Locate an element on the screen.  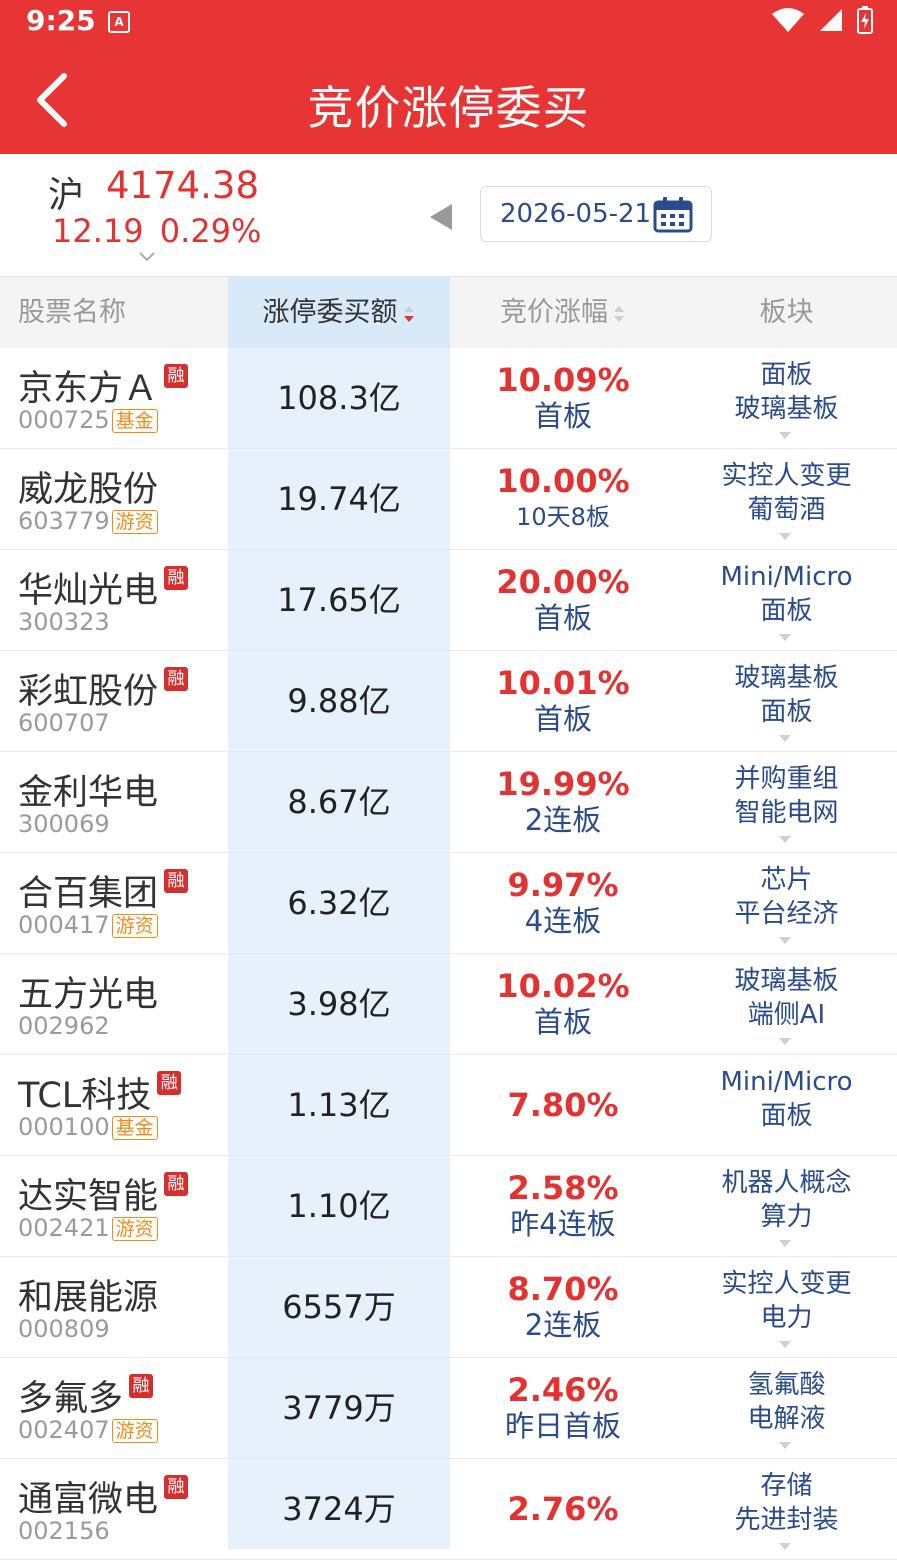
col-amount-label: 涨停委买额 is located at coordinates (330, 312).